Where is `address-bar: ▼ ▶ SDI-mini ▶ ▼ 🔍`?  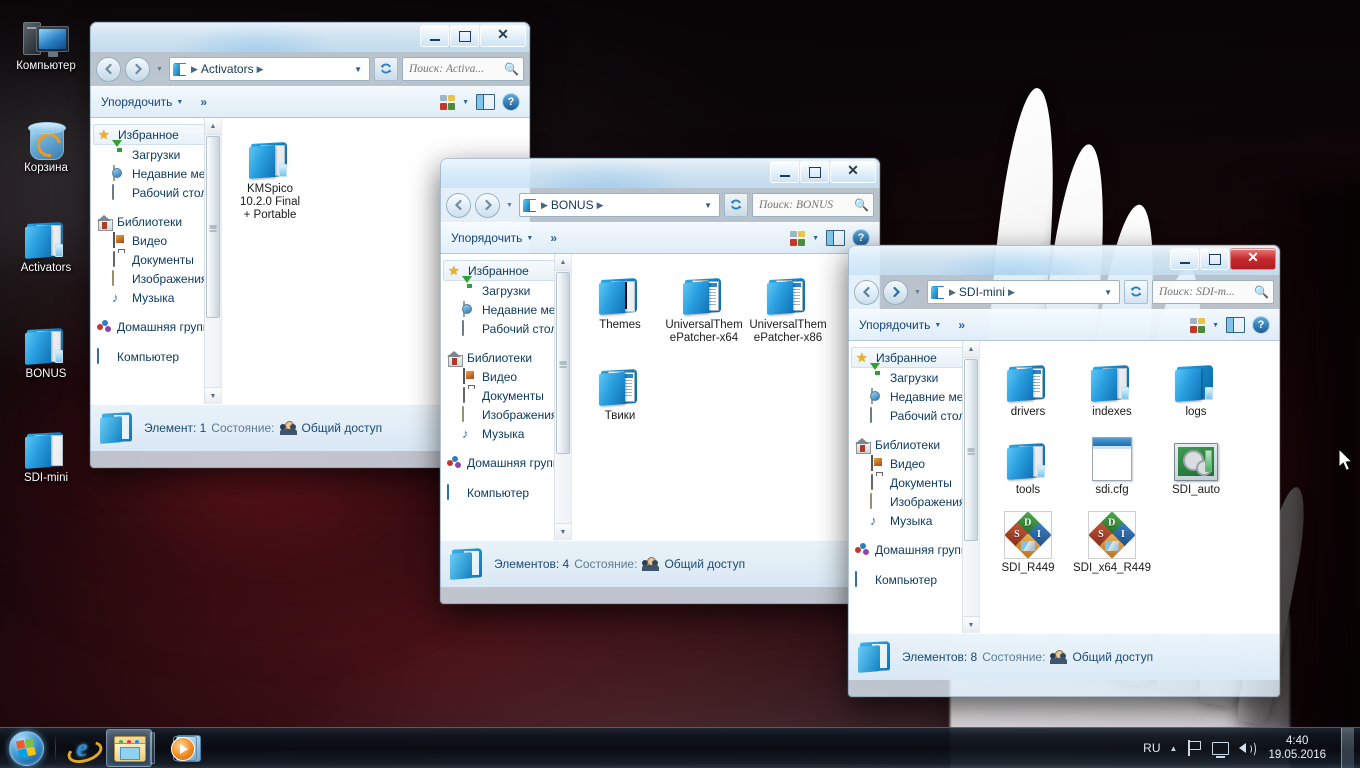 address-bar: ▼ ▶ SDI-mini ▶ ▼ 🔍 is located at coordinates (1064, 292).